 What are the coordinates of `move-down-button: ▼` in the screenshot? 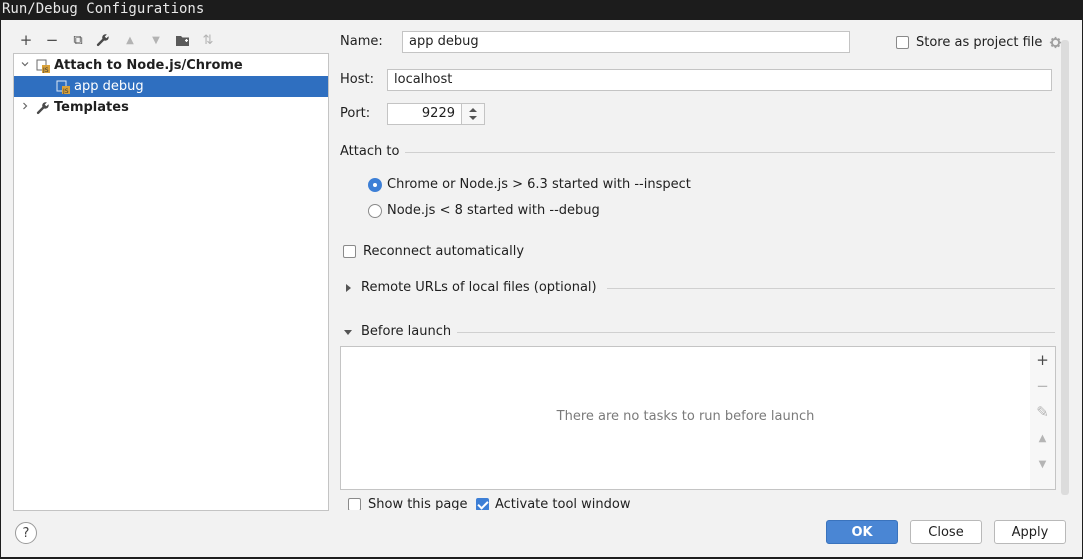 It's located at (156, 40).